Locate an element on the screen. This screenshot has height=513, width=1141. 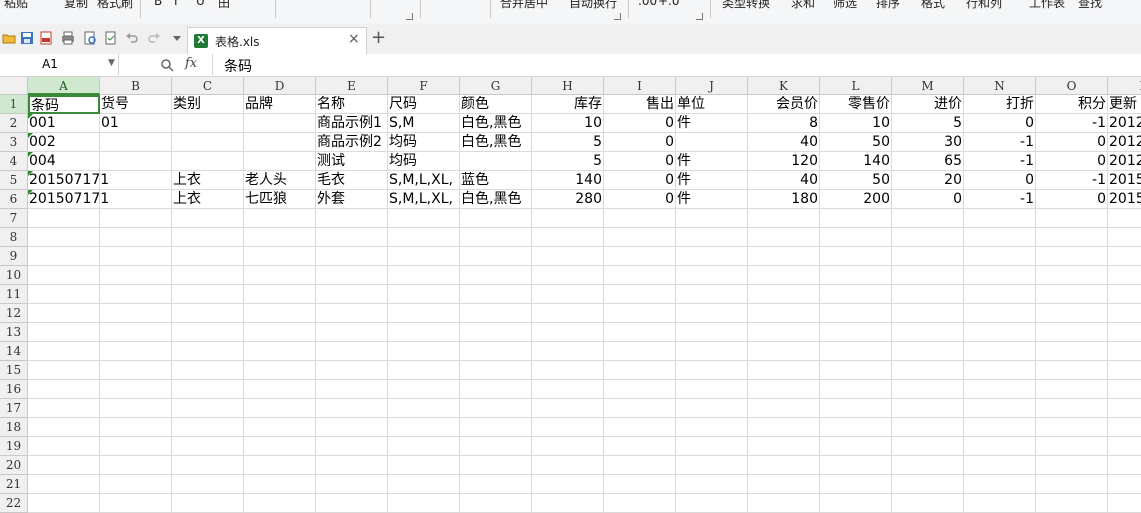
table-cell: 库存 is located at coordinates (568, 104).